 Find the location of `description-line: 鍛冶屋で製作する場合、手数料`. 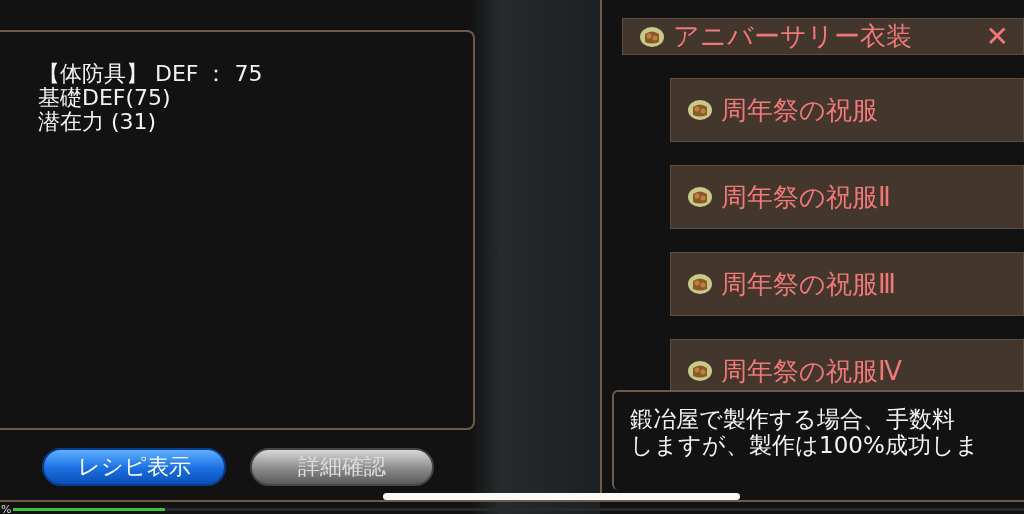

description-line: 鍛冶屋で製作する場合、手数料 is located at coordinates (793, 419).